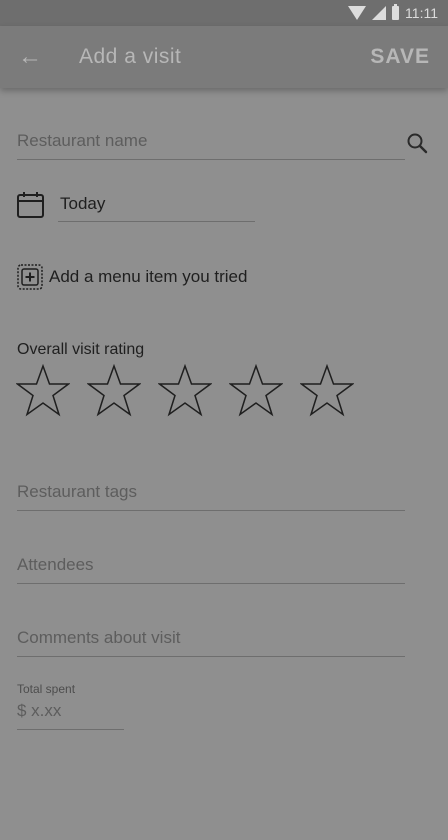 Image resolution: width=448 pixels, height=840 pixels. What do you see at coordinates (421, 13) in the screenshot?
I see `status-time: 11:11` at bounding box center [421, 13].